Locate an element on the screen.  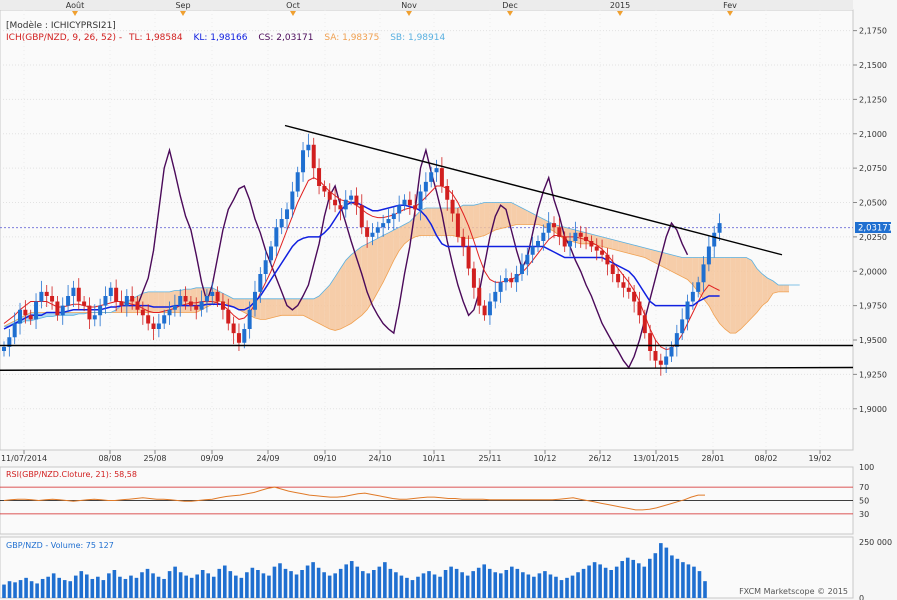
rsi-tick-label: 100 is located at coordinates (866, 467).